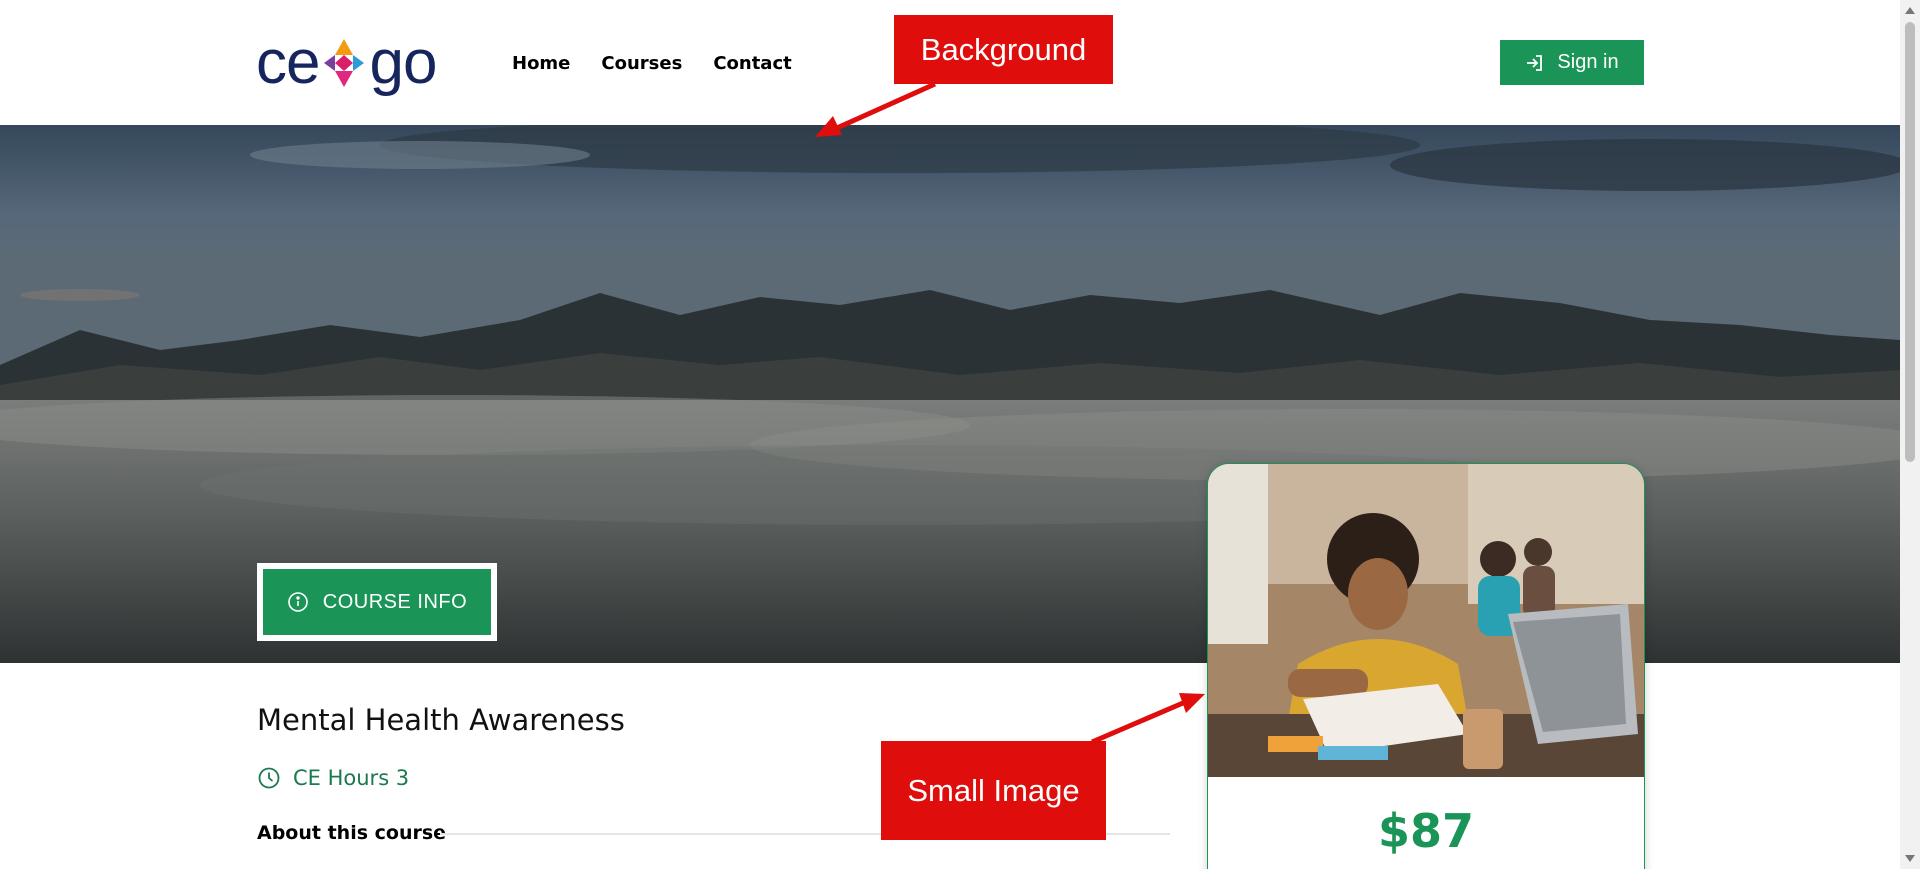 This screenshot has width=1920, height=869. Describe the element at coordinates (395, 601) in the screenshot. I see `course-info-label: COURSE INFO` at that location.